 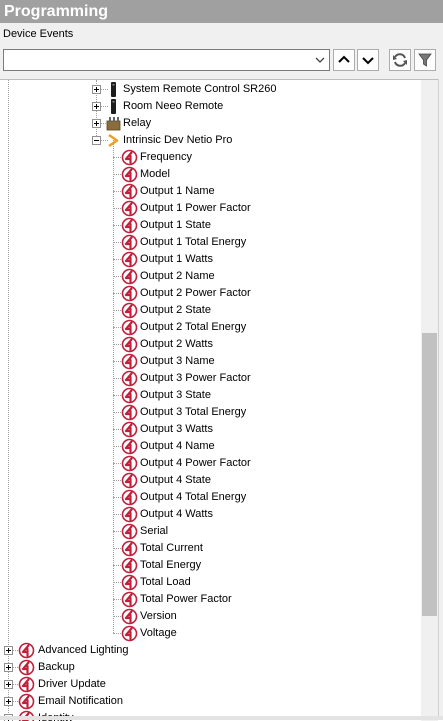 I want to click on tree-item-label: Serial, so click(x=154, y=531).